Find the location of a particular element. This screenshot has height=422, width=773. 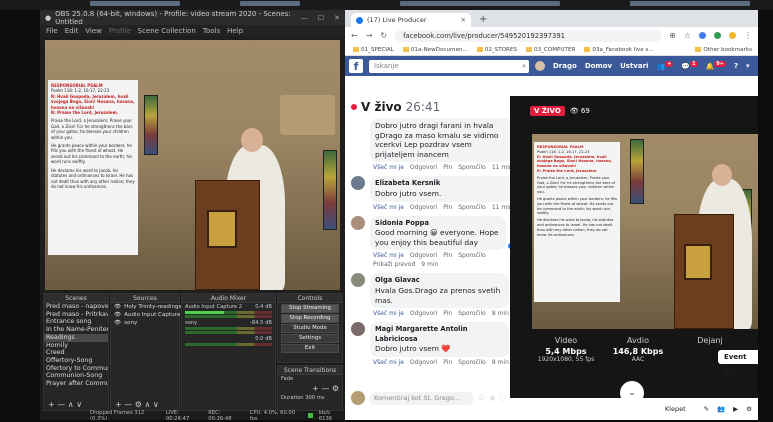

facebook-logo-icon: f is located at coordinates (356, 66).